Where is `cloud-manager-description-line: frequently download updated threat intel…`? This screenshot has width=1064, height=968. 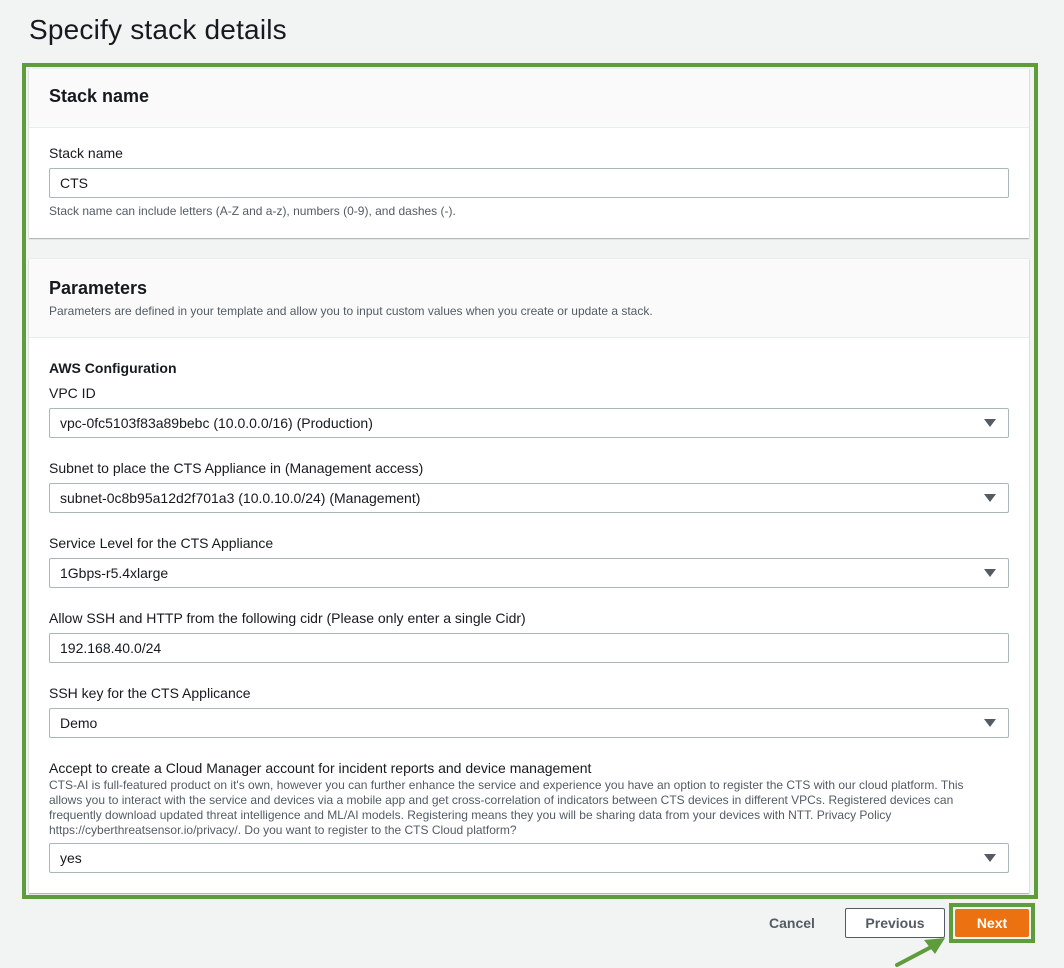 cloud-manager-description-line: frequently download updated threat intel… is located at coordinates (470, 815).